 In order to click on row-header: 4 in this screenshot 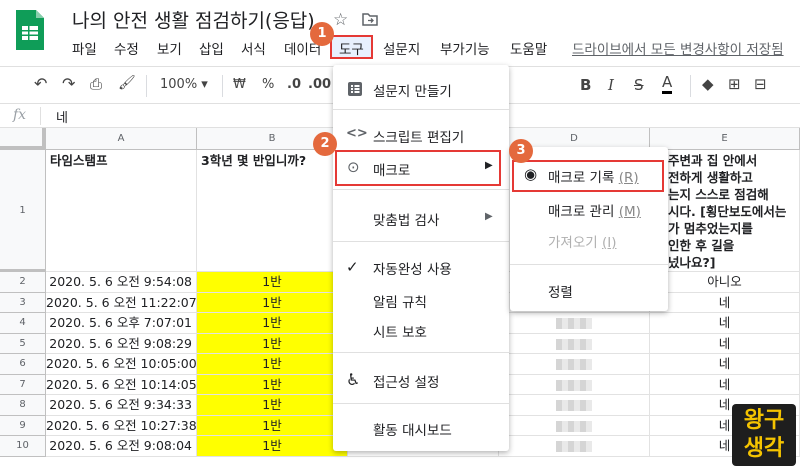, I will do `click(23, 323)`.